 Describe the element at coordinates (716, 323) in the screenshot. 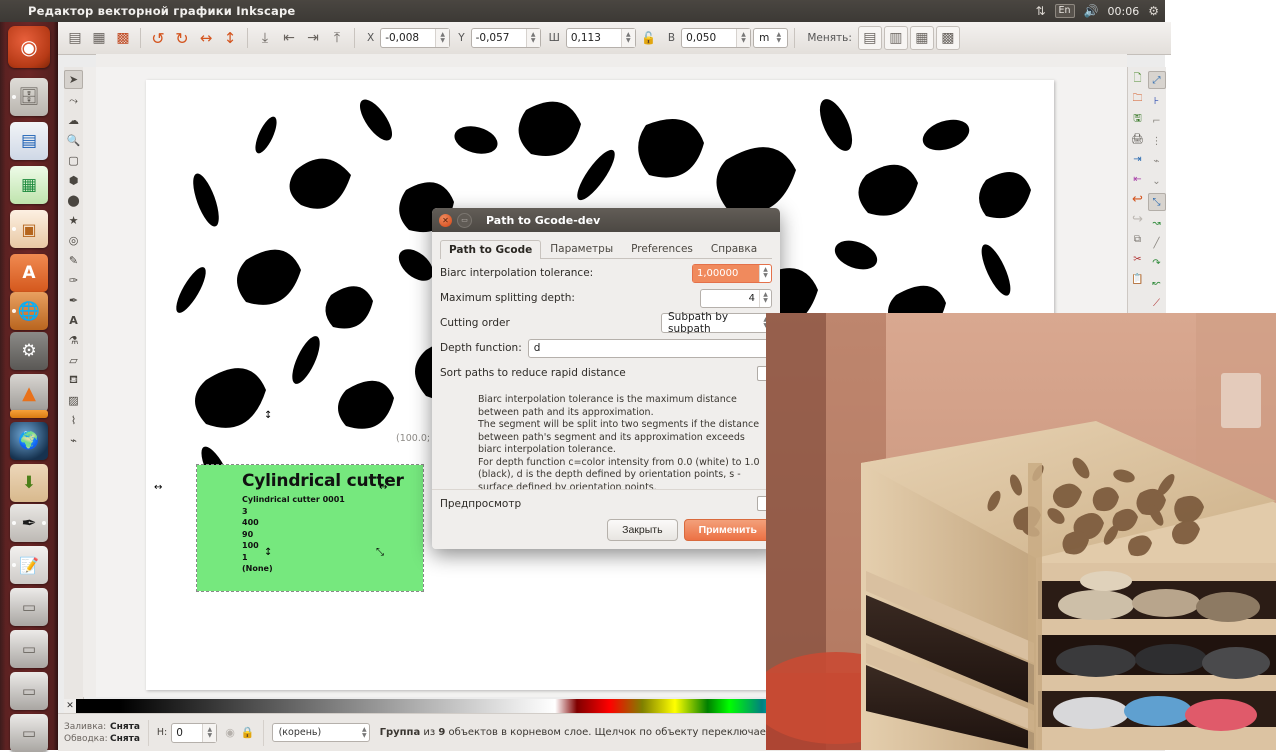

I see `cutting-order-select: Subpath by subpath ▲▼` at that location.